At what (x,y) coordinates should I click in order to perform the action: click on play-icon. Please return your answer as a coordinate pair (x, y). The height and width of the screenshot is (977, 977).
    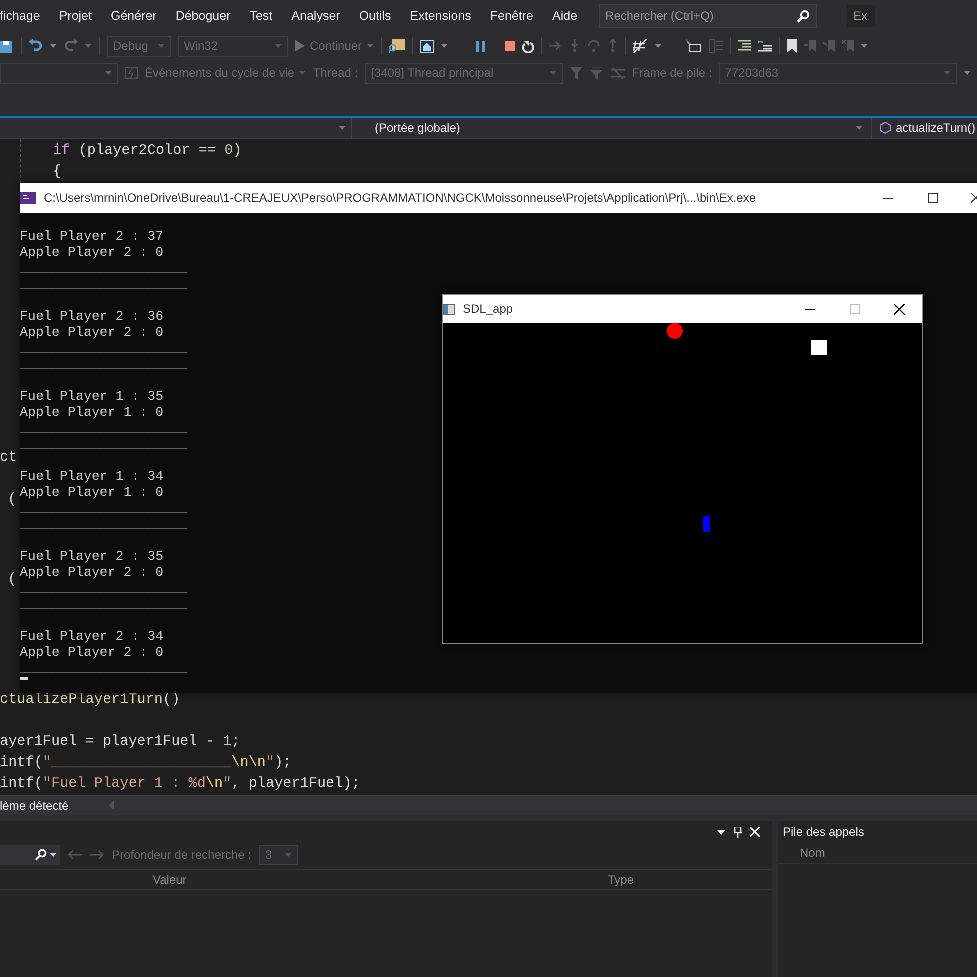
    Looking at the image, I should click on (300, 46).